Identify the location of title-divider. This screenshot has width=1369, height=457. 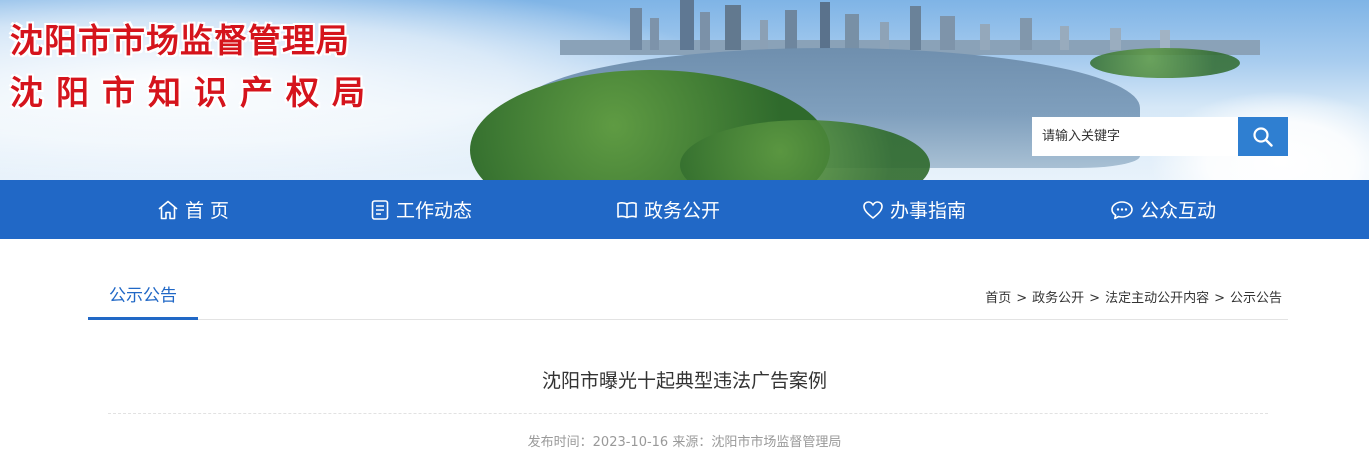
(688, 413).